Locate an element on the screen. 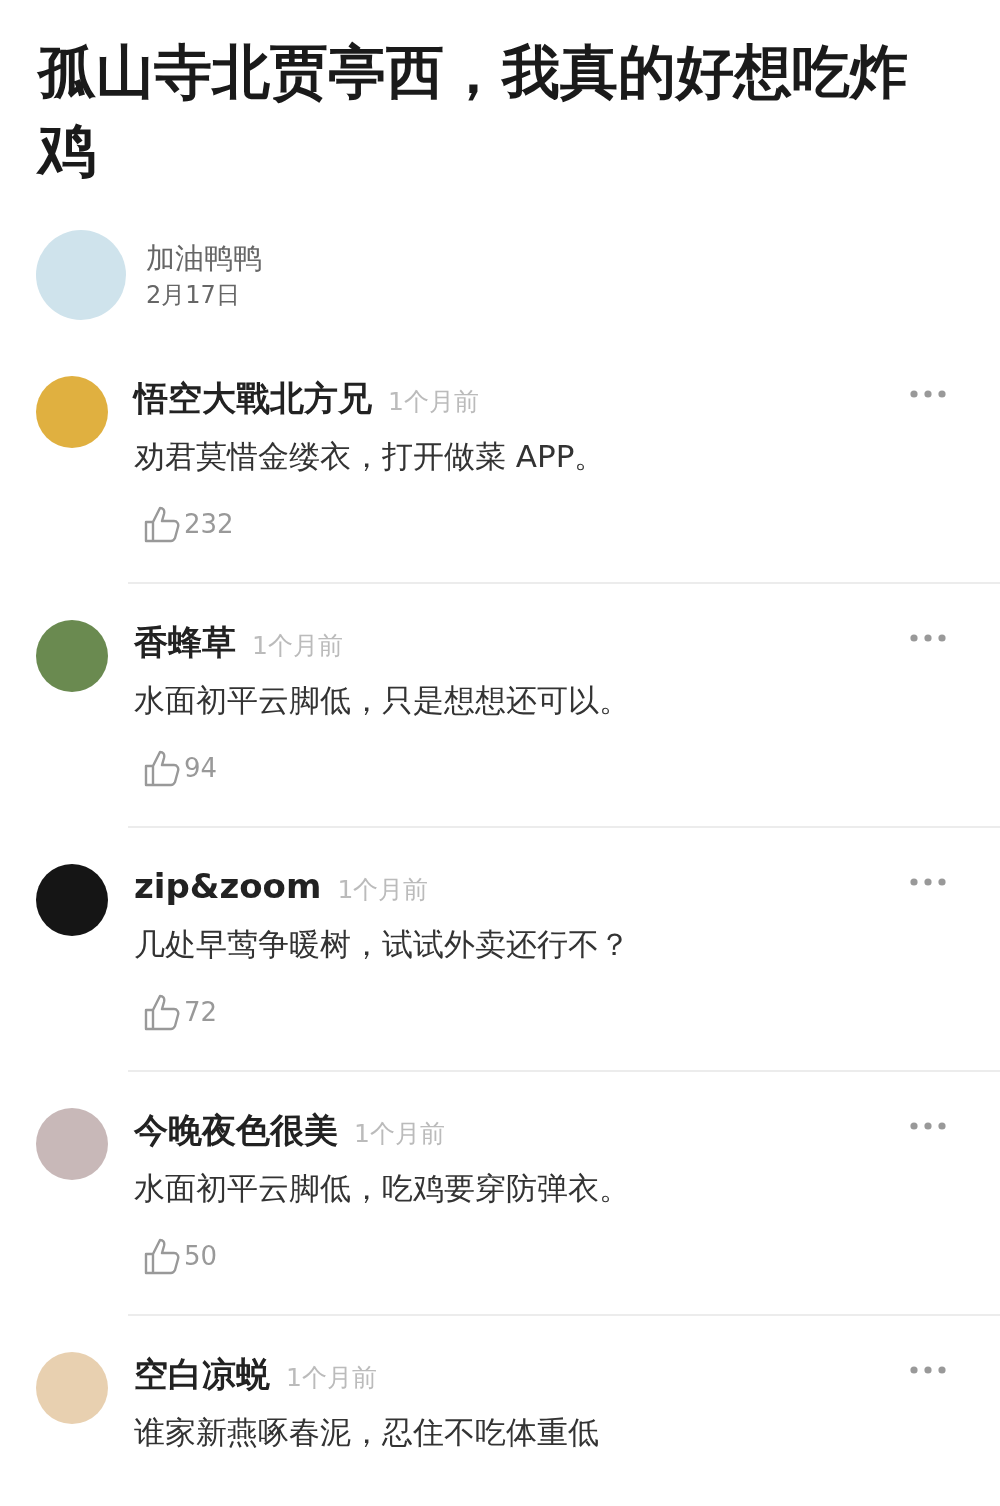 The height and width of the screenshot is (1506, 1000). post-date: 2月17日 is located at coordinates (193, 295).